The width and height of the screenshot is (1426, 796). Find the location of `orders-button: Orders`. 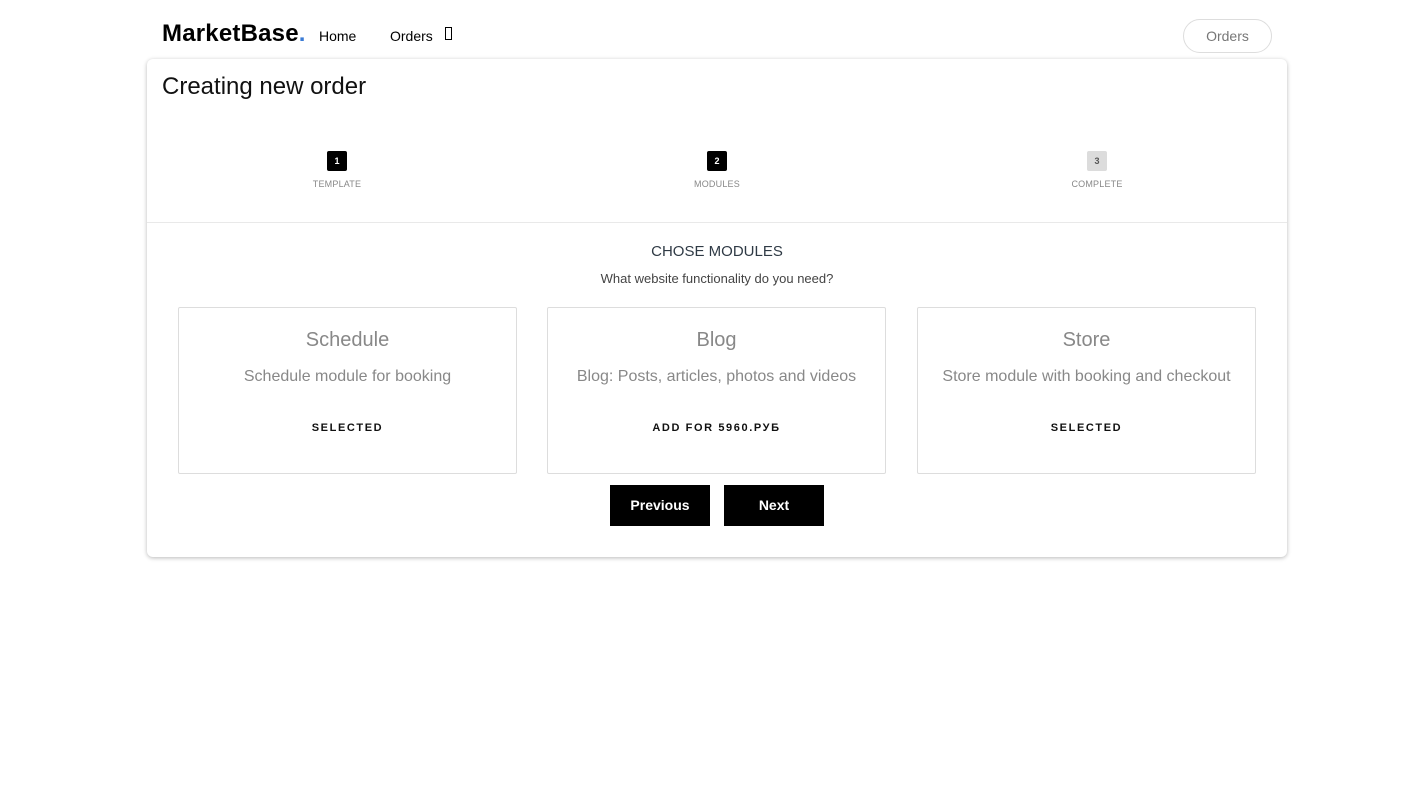

orders-button: Orders is located at coordinates (1227, 36).